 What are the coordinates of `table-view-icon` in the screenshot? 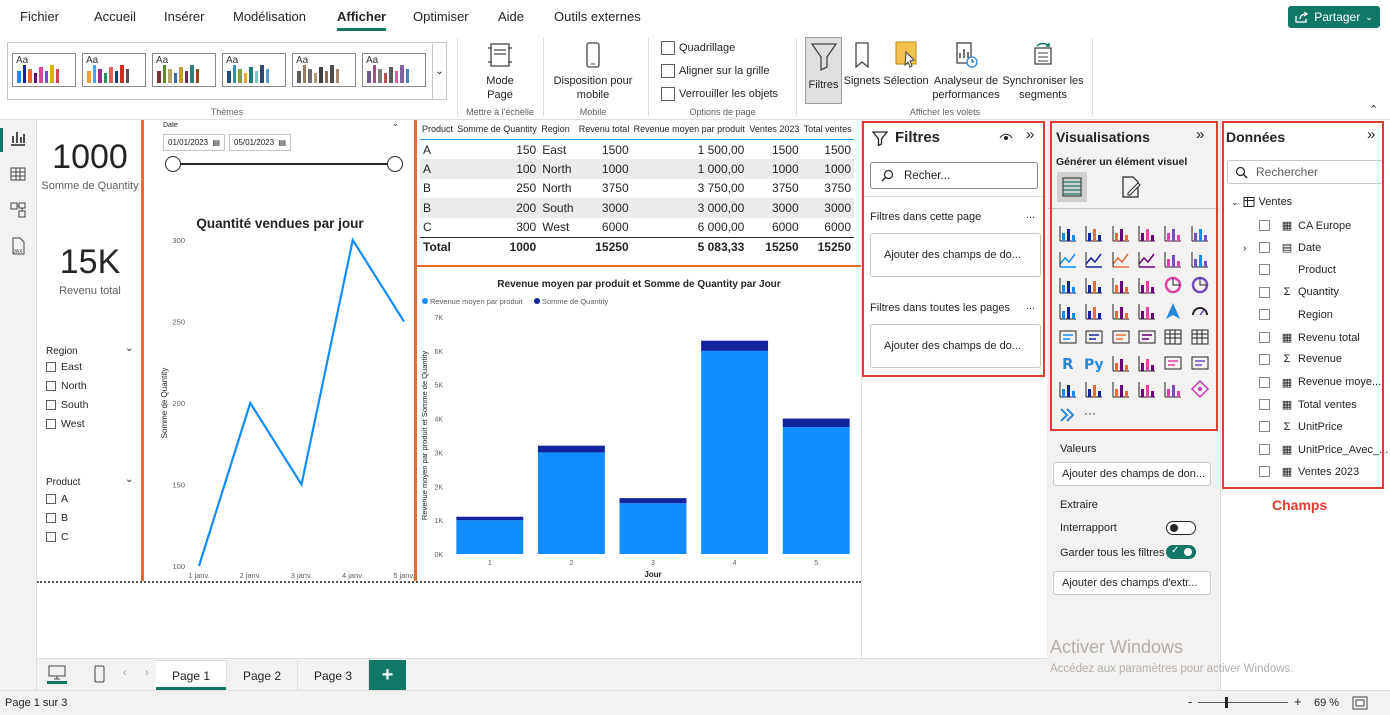 It's located at (18, 174).